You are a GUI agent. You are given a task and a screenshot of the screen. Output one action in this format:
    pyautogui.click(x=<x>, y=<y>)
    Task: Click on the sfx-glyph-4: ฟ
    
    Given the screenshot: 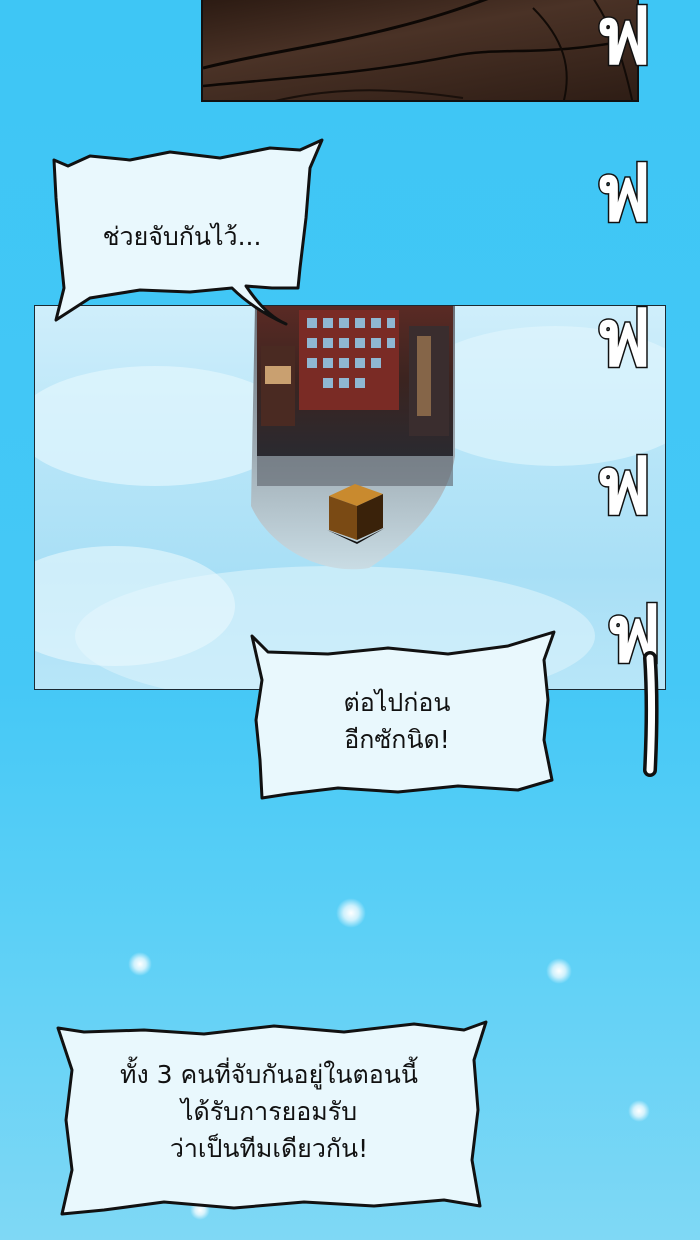 What is the action you would take?
    pyautogui.click(x=623, y=487)
    